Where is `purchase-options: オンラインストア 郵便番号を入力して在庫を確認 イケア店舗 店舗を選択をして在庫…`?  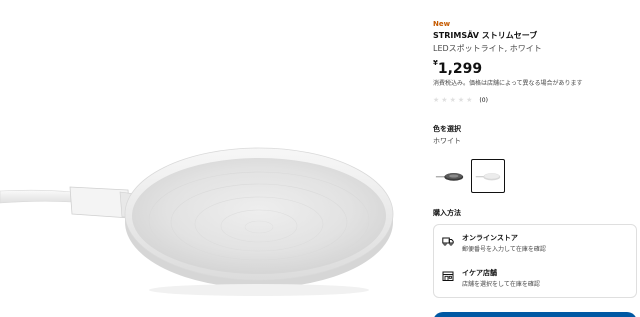 purchase-options: オンラインストア 郵便番号を入力して在庫を確認 イケア店舗 店舗を選択をして在庫… is located at coordinates (535, 261).